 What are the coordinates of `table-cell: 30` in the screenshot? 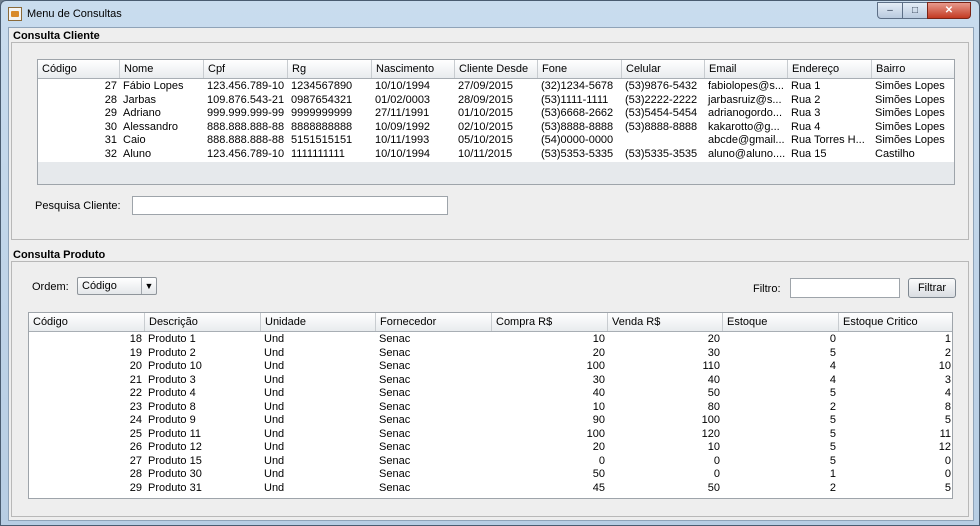 It's located at (110, 126).